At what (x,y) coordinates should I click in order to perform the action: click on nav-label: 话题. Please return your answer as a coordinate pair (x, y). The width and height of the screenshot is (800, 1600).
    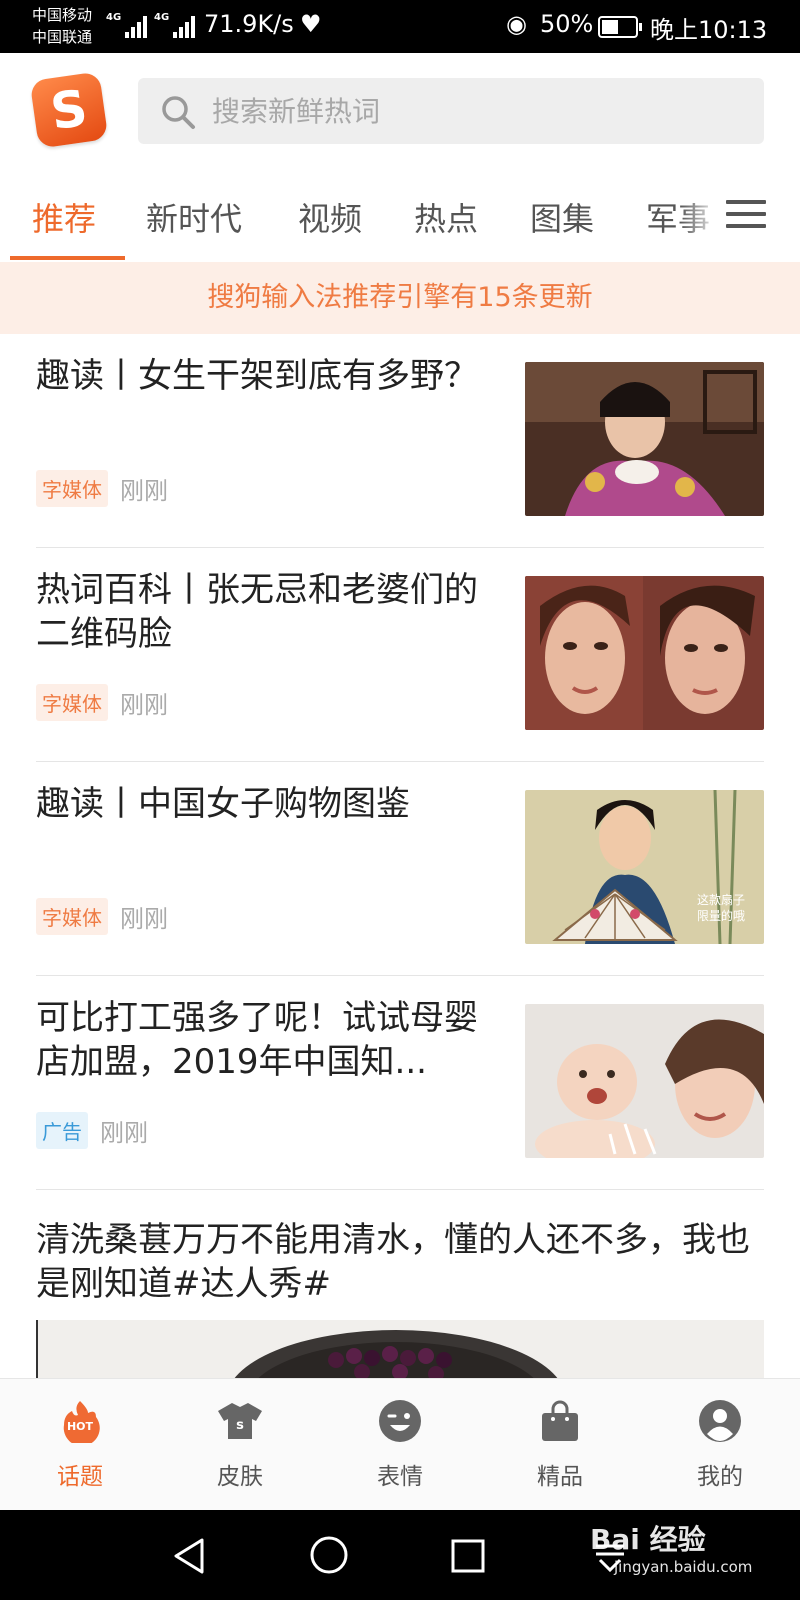
    Looking at the image, I should click on (80, 1477).